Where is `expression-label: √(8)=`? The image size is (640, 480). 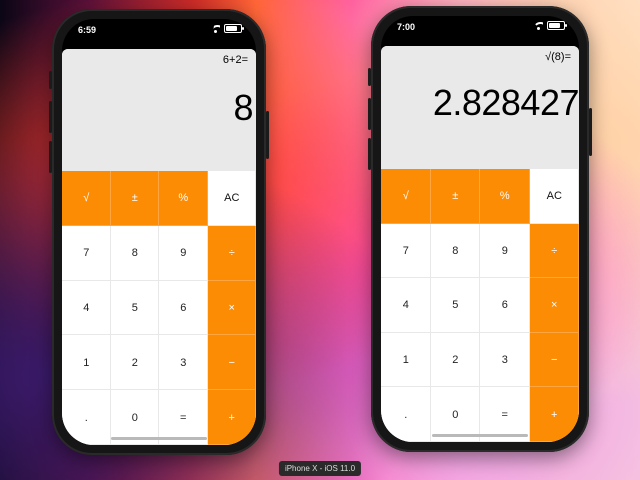 expression-label: √(8)= is located at coordinates (558, 57).